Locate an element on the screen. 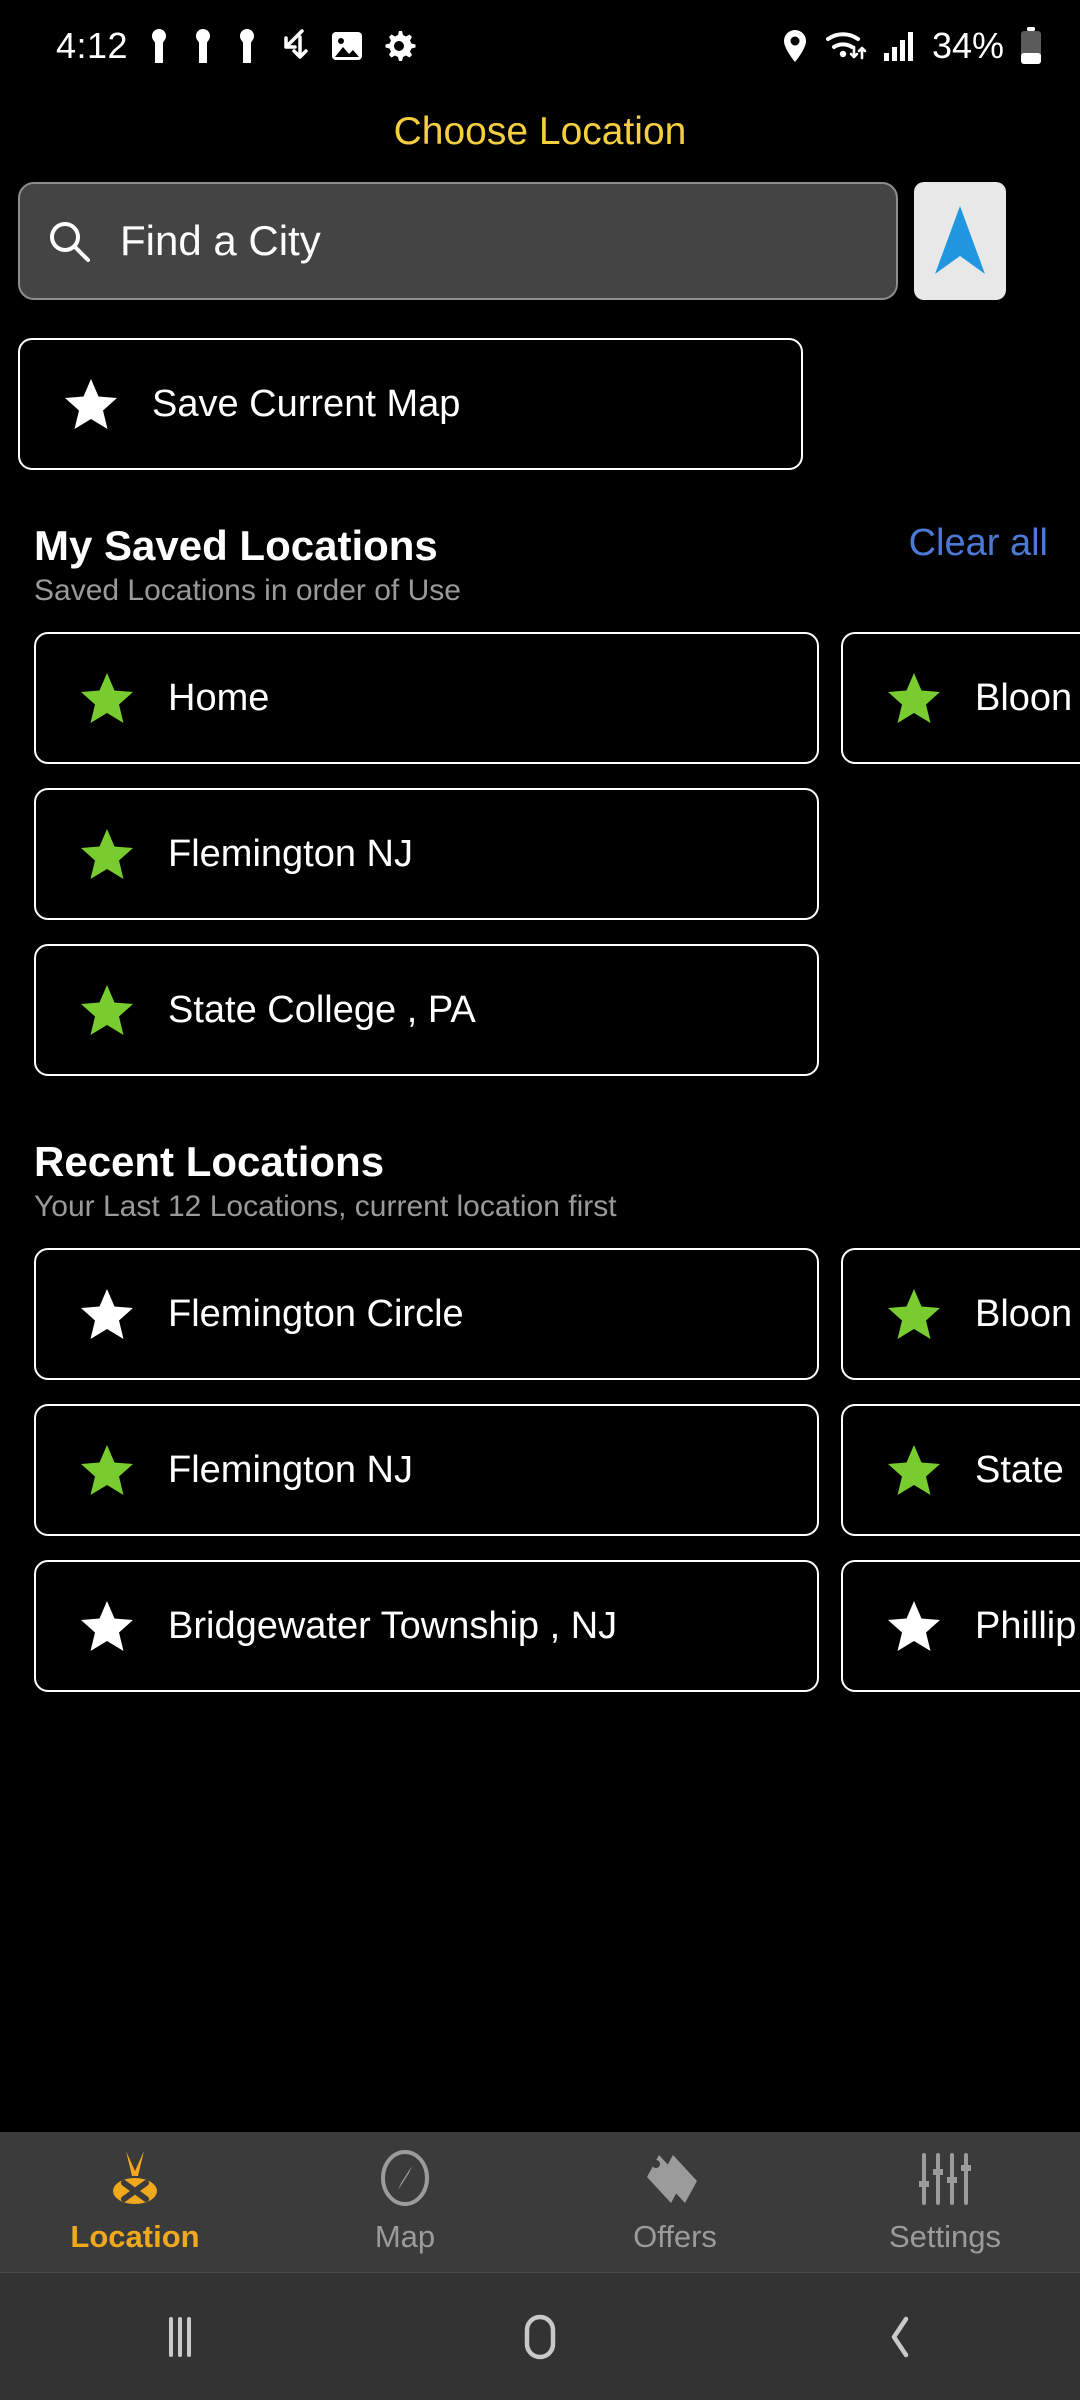  compass-icon is located at coordinates (405, 2178).